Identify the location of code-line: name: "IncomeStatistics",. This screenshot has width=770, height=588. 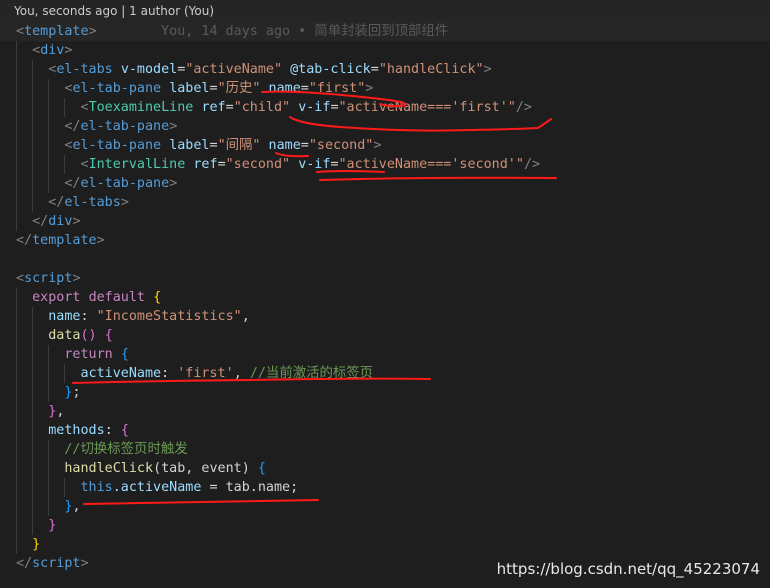
(385, 316).